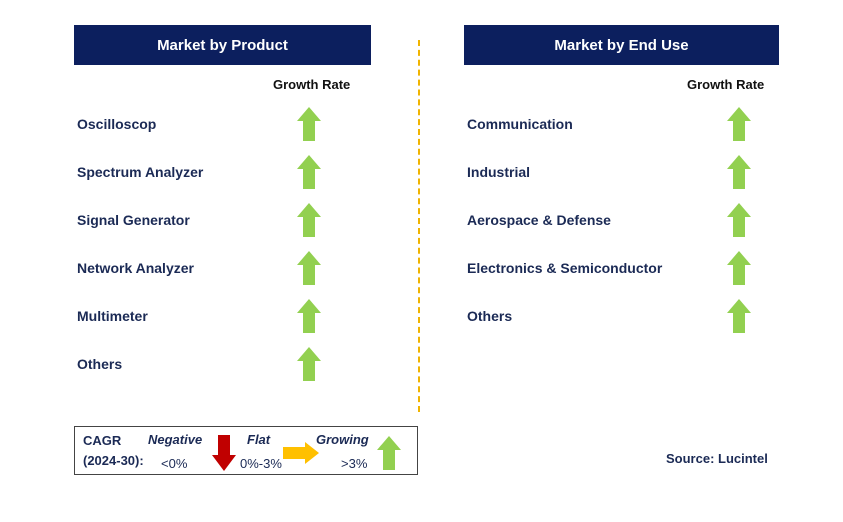 This screenshot has height=522, width=843. Describe the element at coordinates (102, 440) in the screenshot. I see `legend-cagr: CAGR` at that location.